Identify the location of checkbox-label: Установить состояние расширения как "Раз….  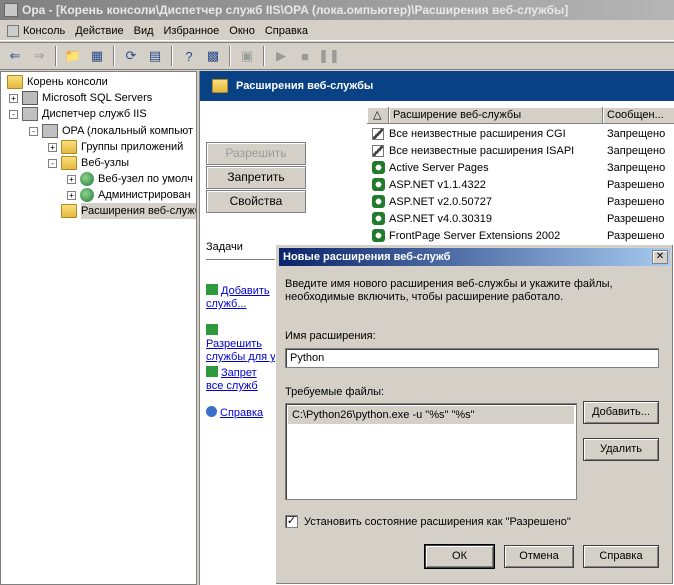
(437, 521).